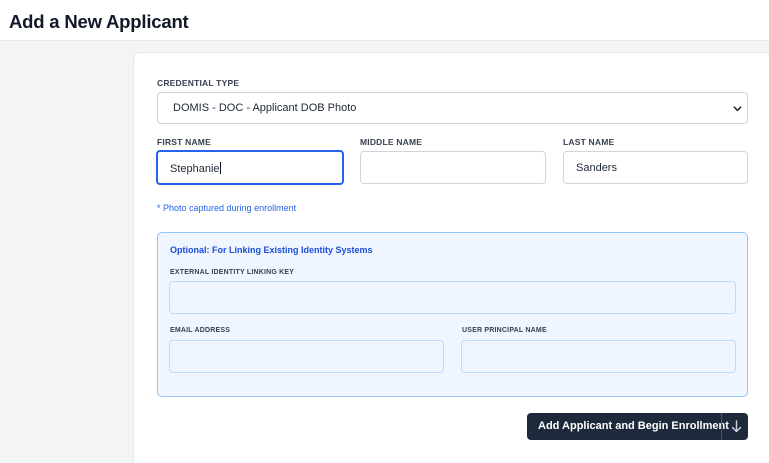  I want to click on photo-note: * Photo captured during enrollment, so click(227, 208).